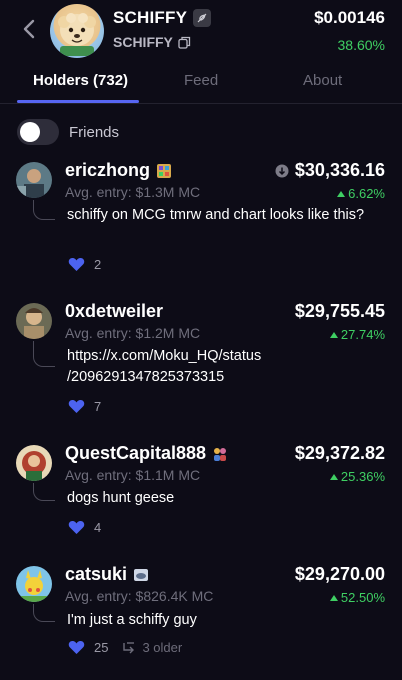 The height and width of the screenshot is (680, 402). Describe the element at coordinates (339, 170) in the screenshot. I see `holding-value-text: $30,336.16` at that location.